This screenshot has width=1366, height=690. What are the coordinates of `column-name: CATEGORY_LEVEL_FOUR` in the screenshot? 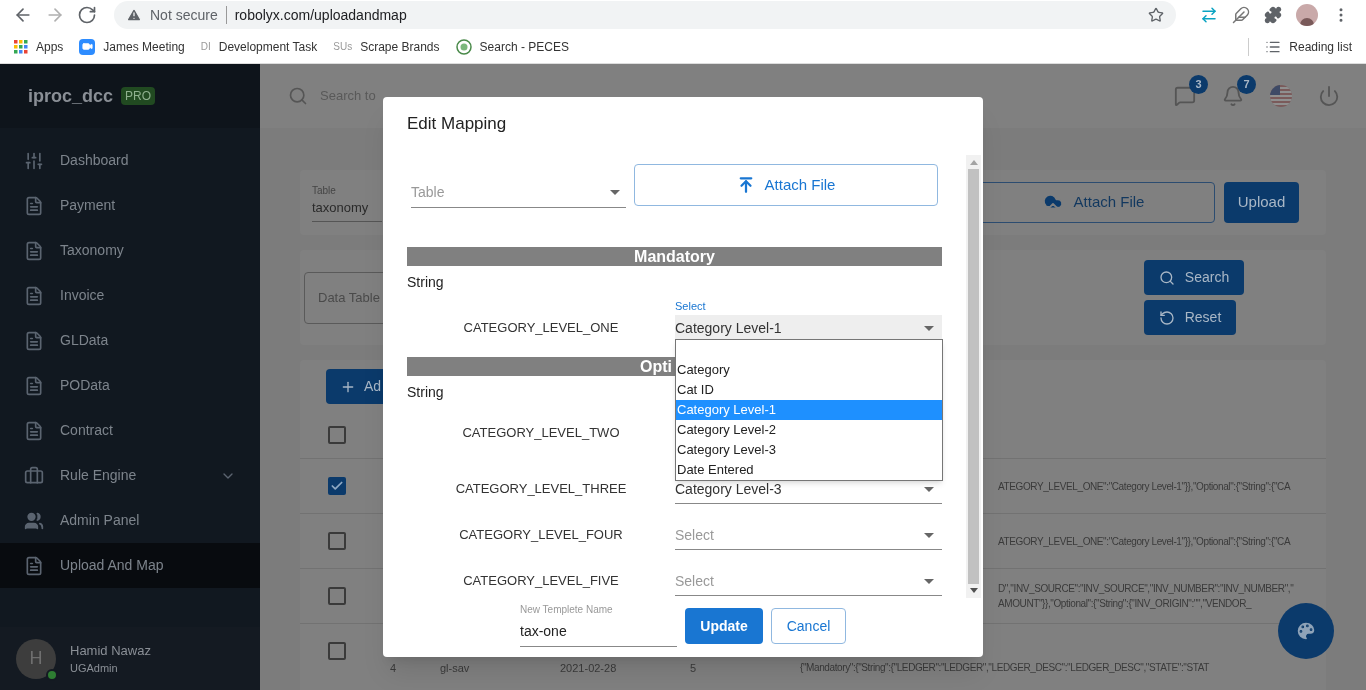 It's located at (541, 534).